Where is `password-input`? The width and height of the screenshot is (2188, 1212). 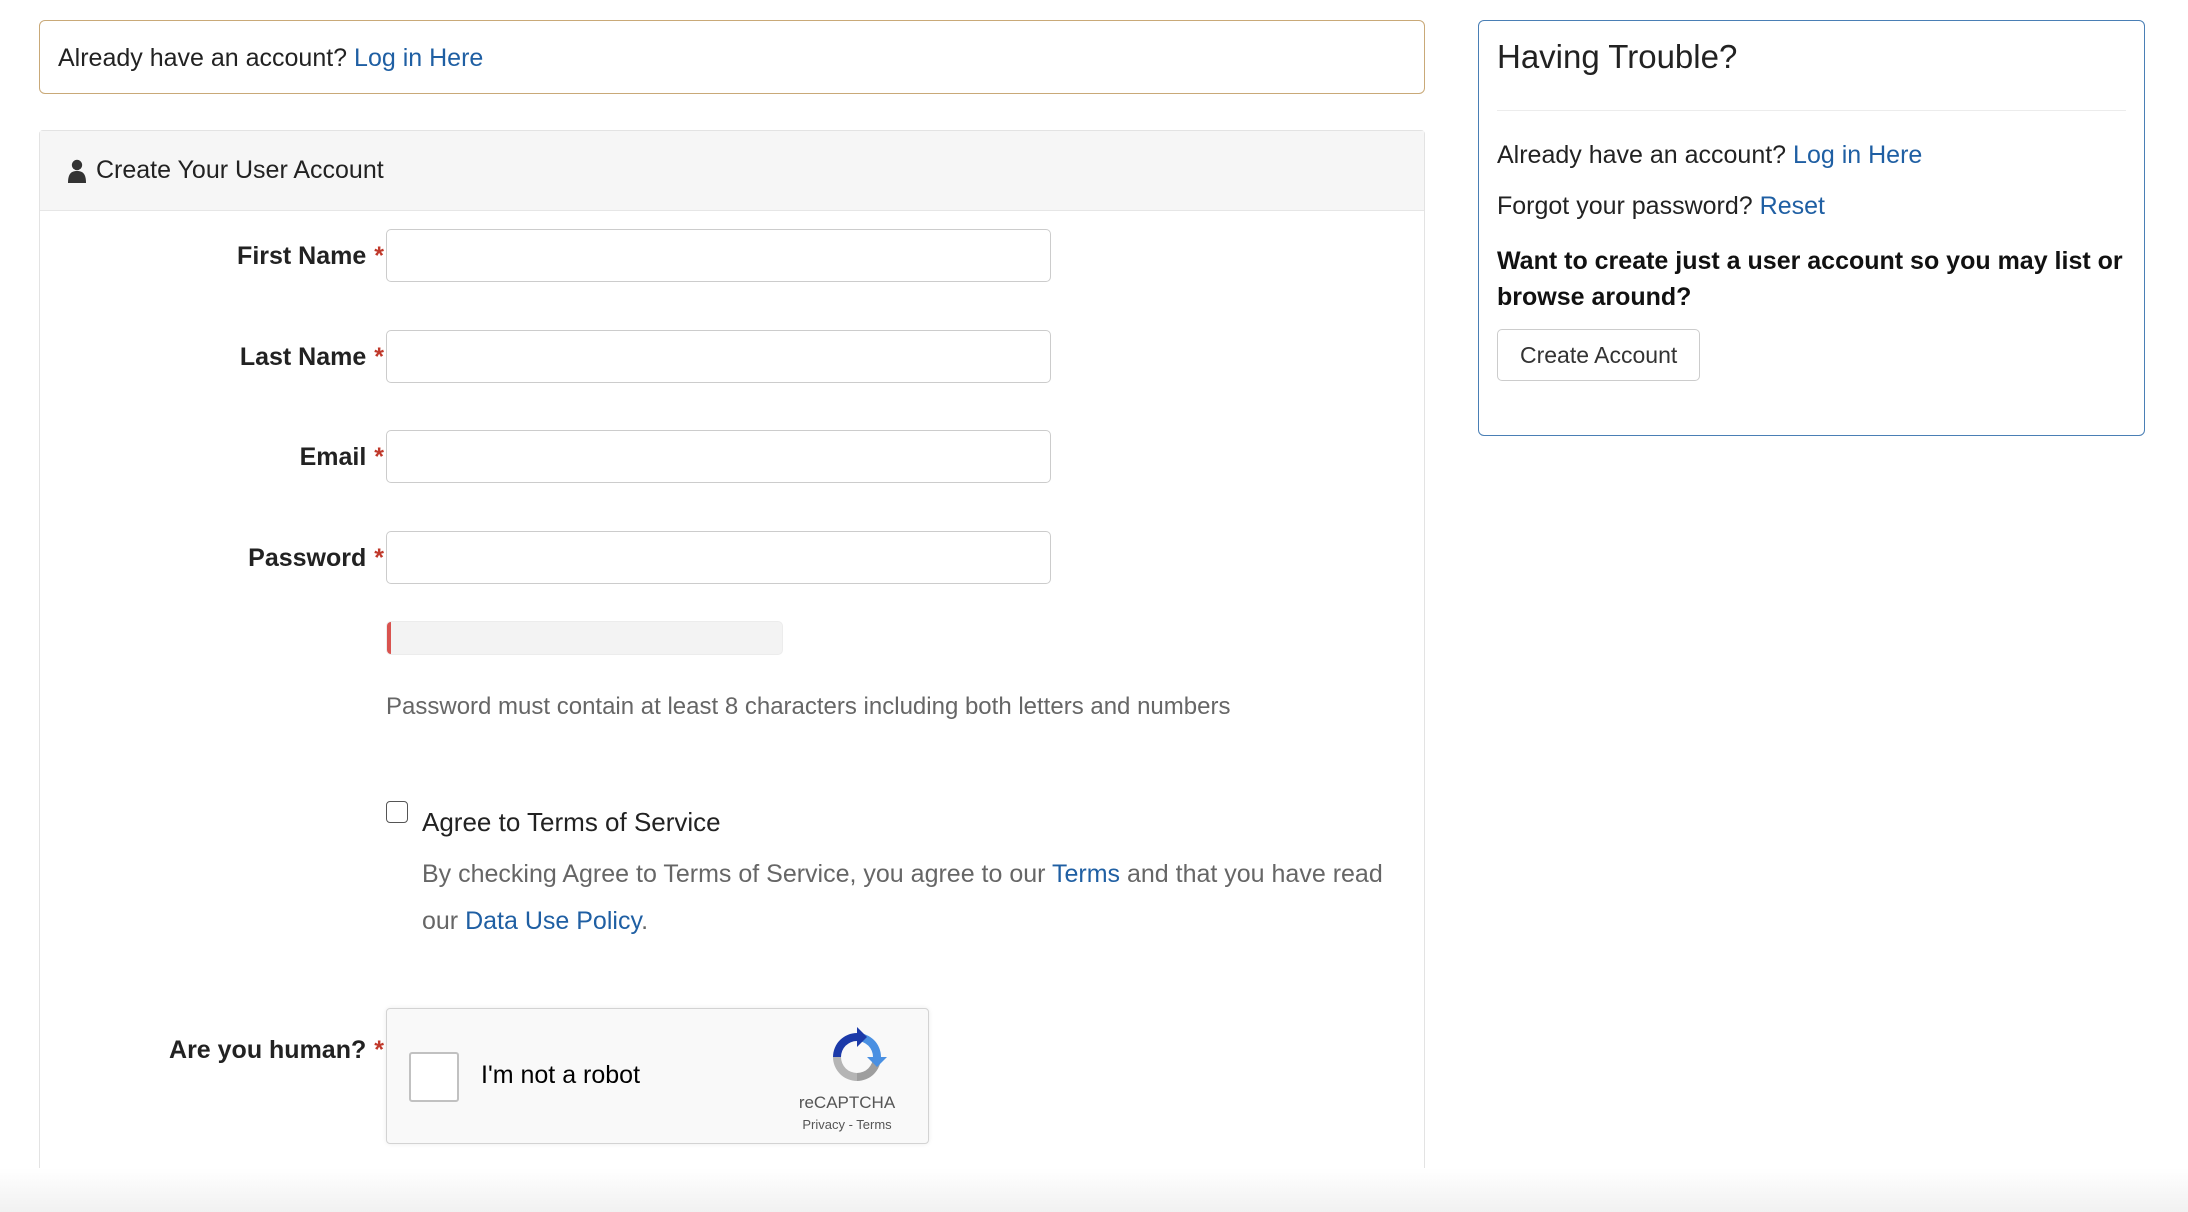 password-input is located at coordinates (718, 557).